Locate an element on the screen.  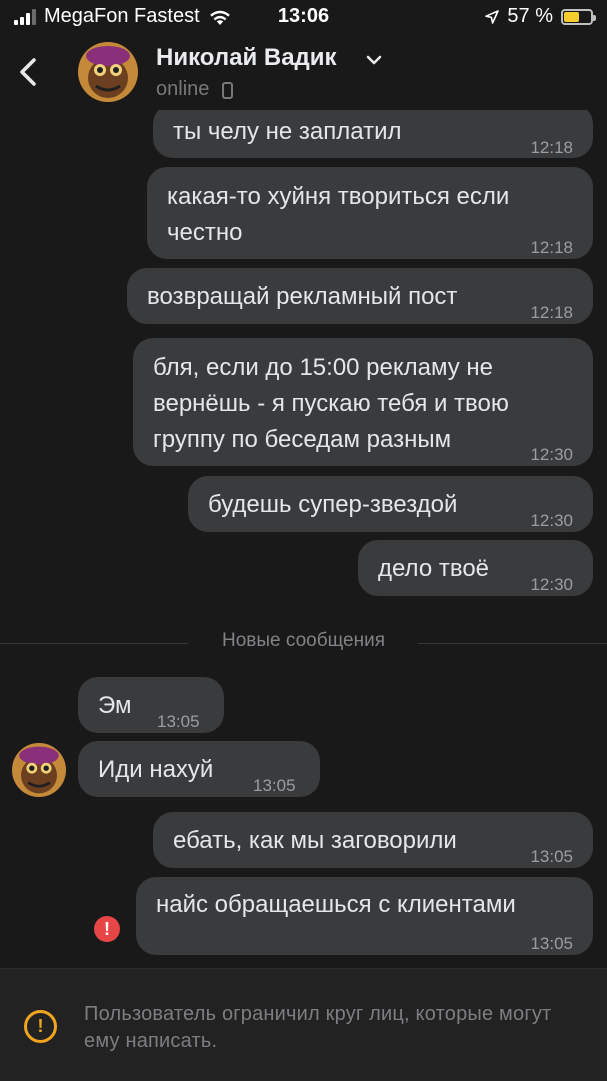
battery-percent: 57 % is located at coordinates (530, 16).